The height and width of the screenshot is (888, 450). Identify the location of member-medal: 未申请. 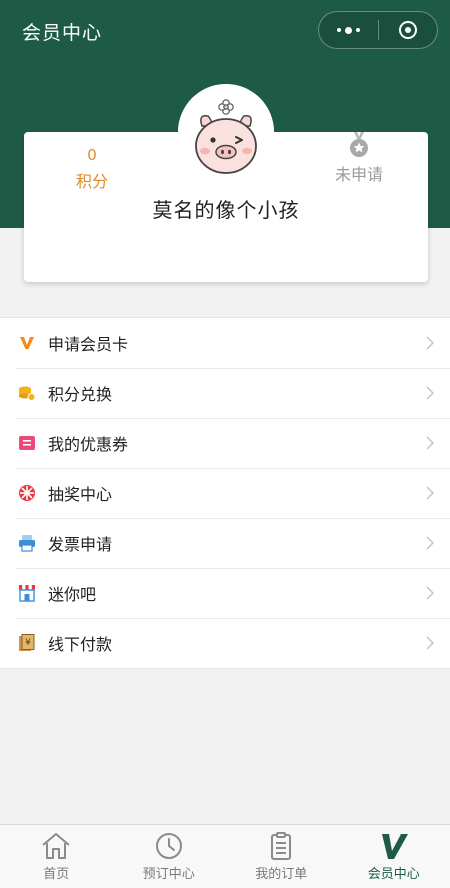
(359, 158).